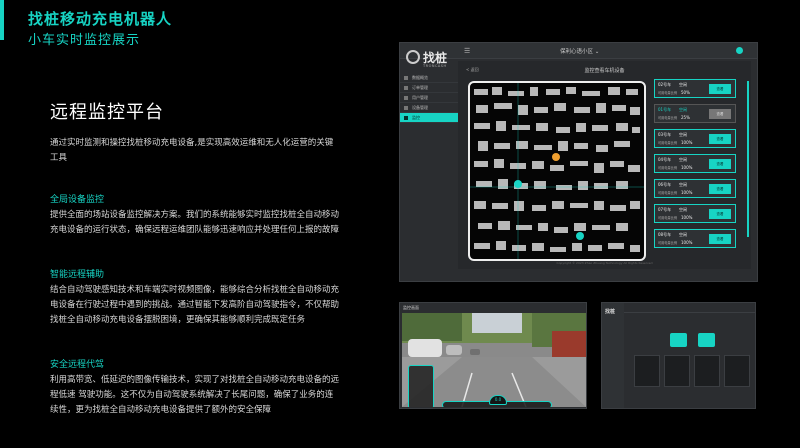  I want to click on vehicle-card: 08号车 空闲 可用电量比例 100% 查看, so click(695, 238).